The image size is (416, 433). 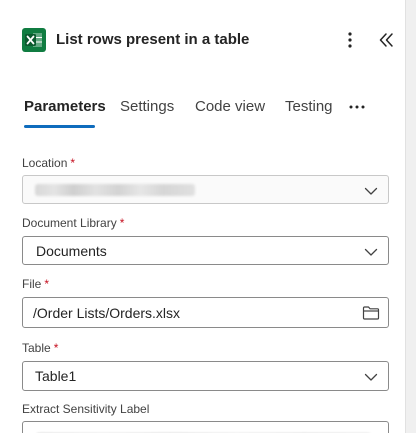 I want to click on action-title: List rows present in a table, so click(x=153, y=39).